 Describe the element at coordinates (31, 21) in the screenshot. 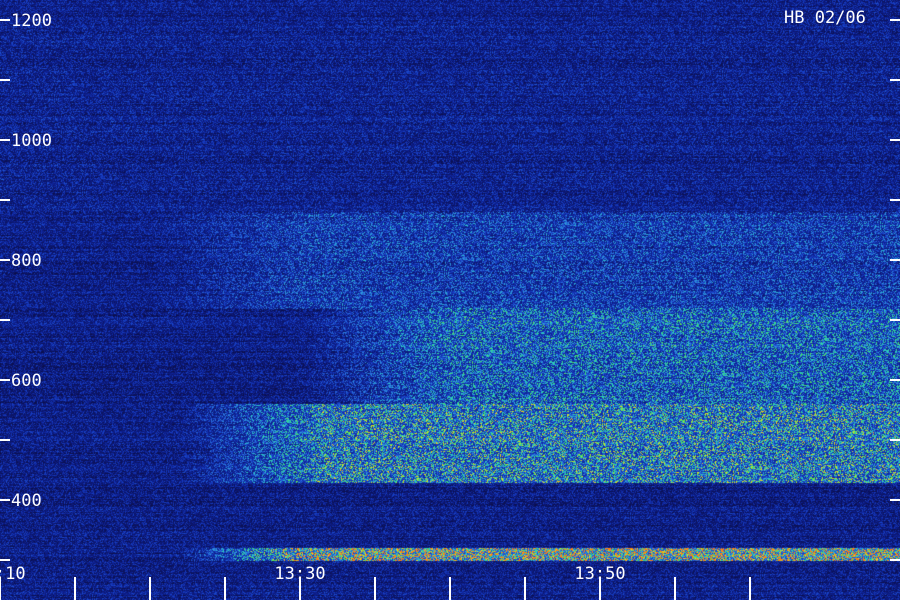

I see `y-tick-label: 1200` at that location.